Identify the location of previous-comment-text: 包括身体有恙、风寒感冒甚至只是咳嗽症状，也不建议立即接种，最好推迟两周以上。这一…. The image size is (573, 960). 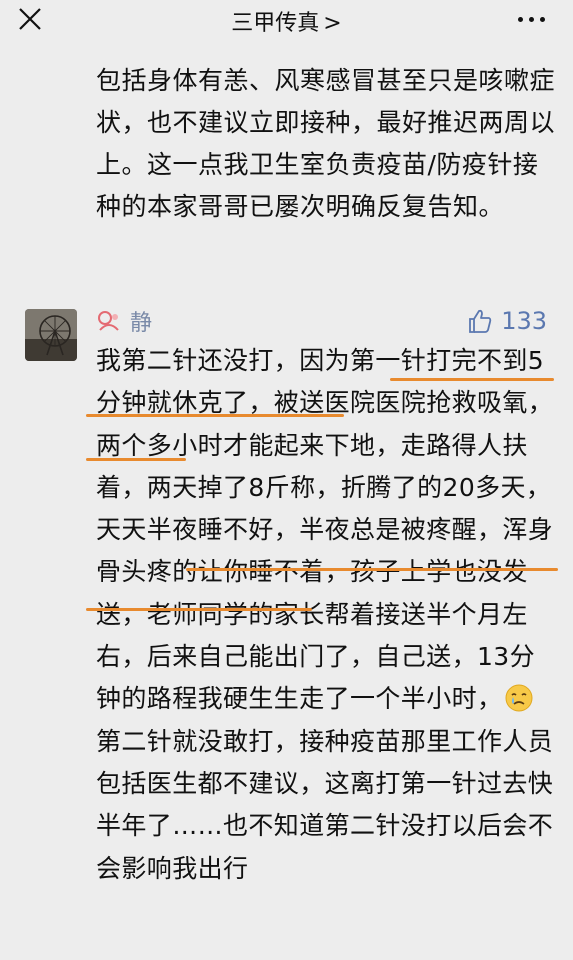
(326, 143).